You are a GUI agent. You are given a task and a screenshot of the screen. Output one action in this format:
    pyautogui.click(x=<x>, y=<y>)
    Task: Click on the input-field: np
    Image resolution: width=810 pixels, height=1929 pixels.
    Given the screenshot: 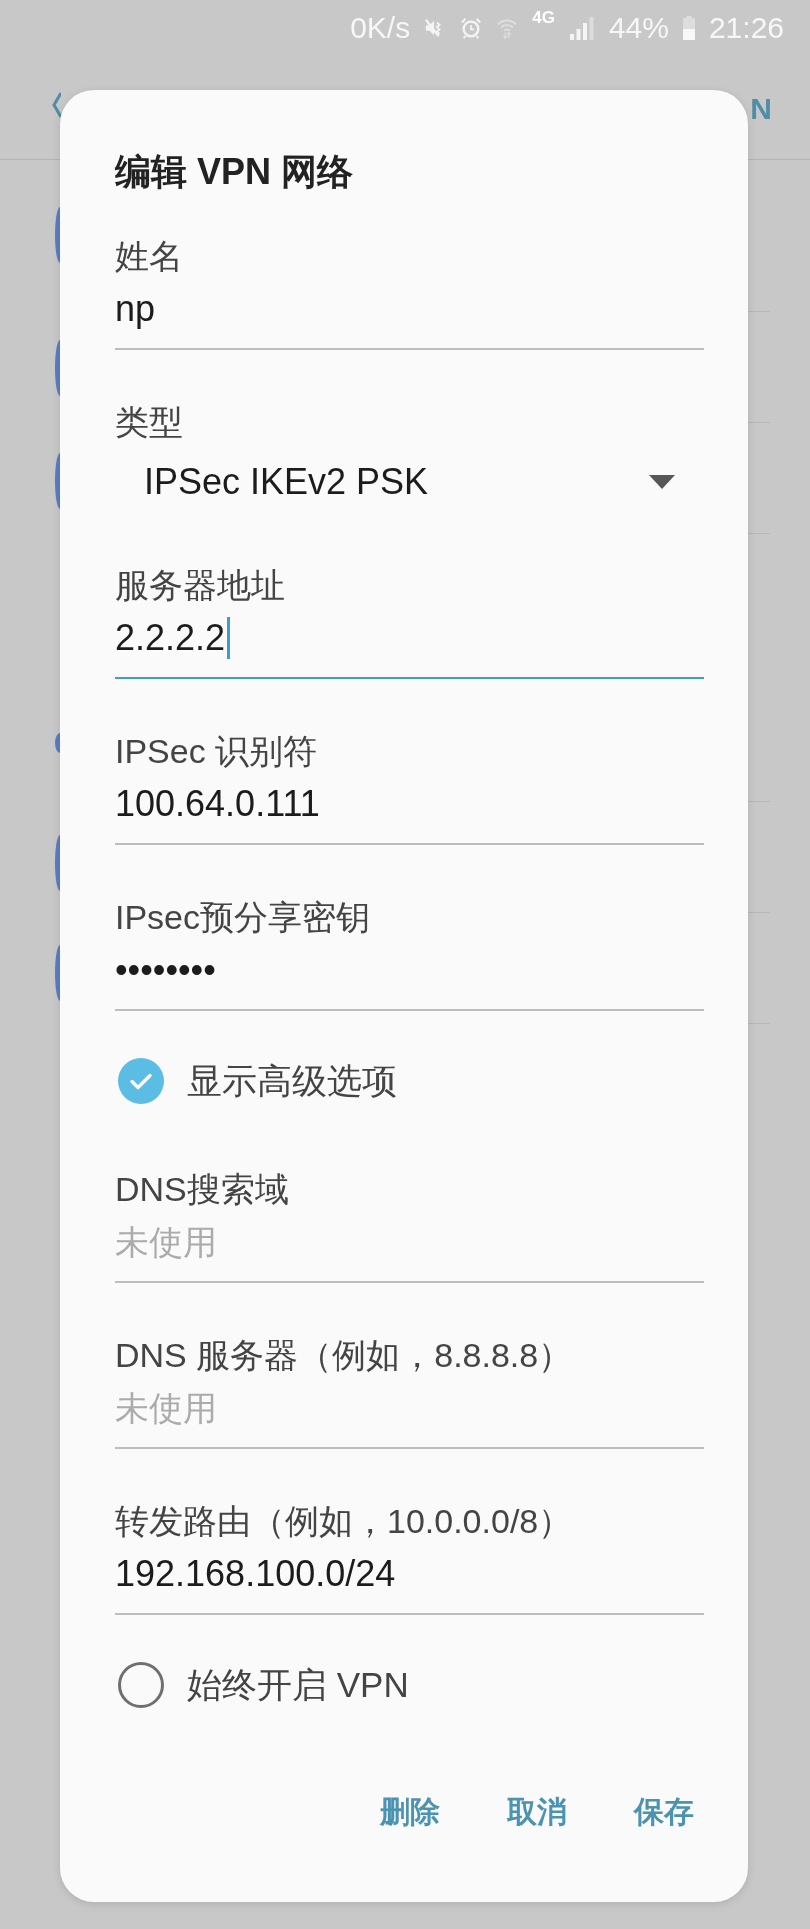 What is the action you would take?
    pyautogui.click(x=409, y=314)
    